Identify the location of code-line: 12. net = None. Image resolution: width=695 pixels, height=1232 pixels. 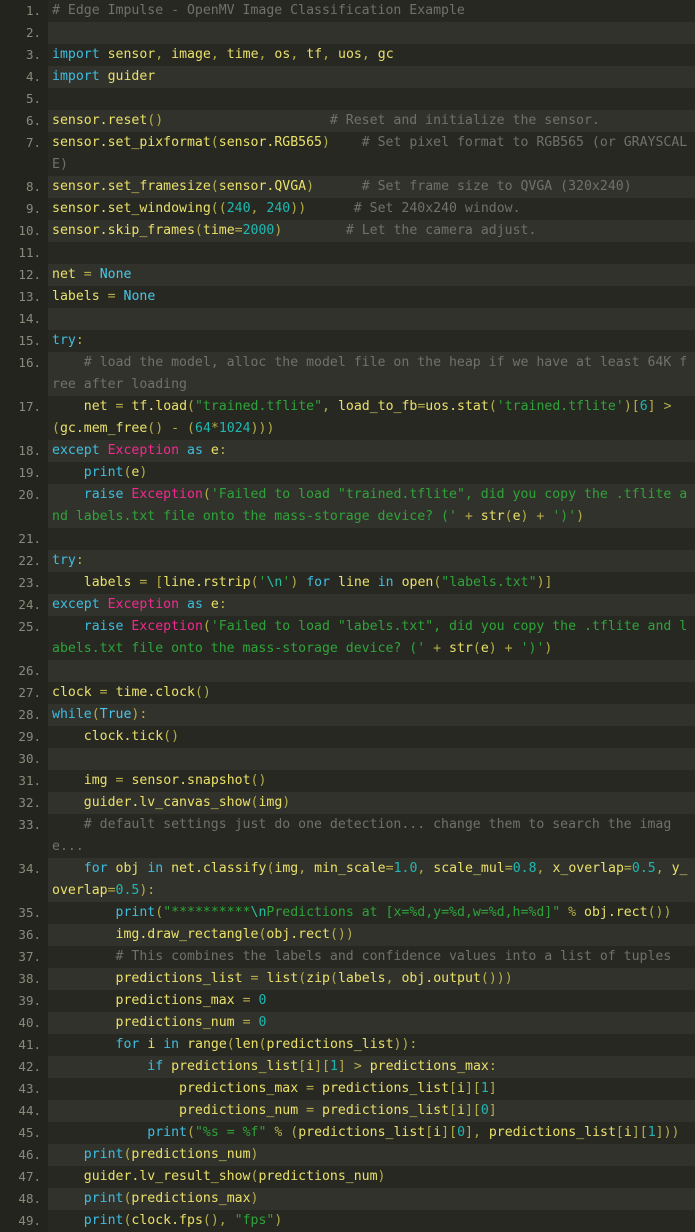
(347, 275).